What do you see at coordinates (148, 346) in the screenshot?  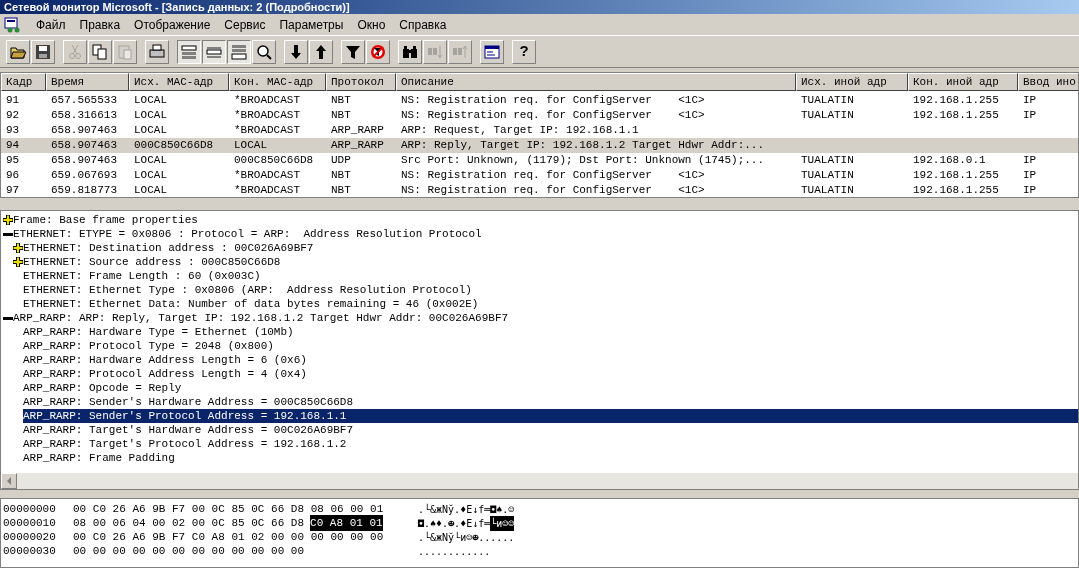 I see `detail-line: ARP_RARP: Protocol Type = 2048 (0x800)` at bounding box center [148, 346].